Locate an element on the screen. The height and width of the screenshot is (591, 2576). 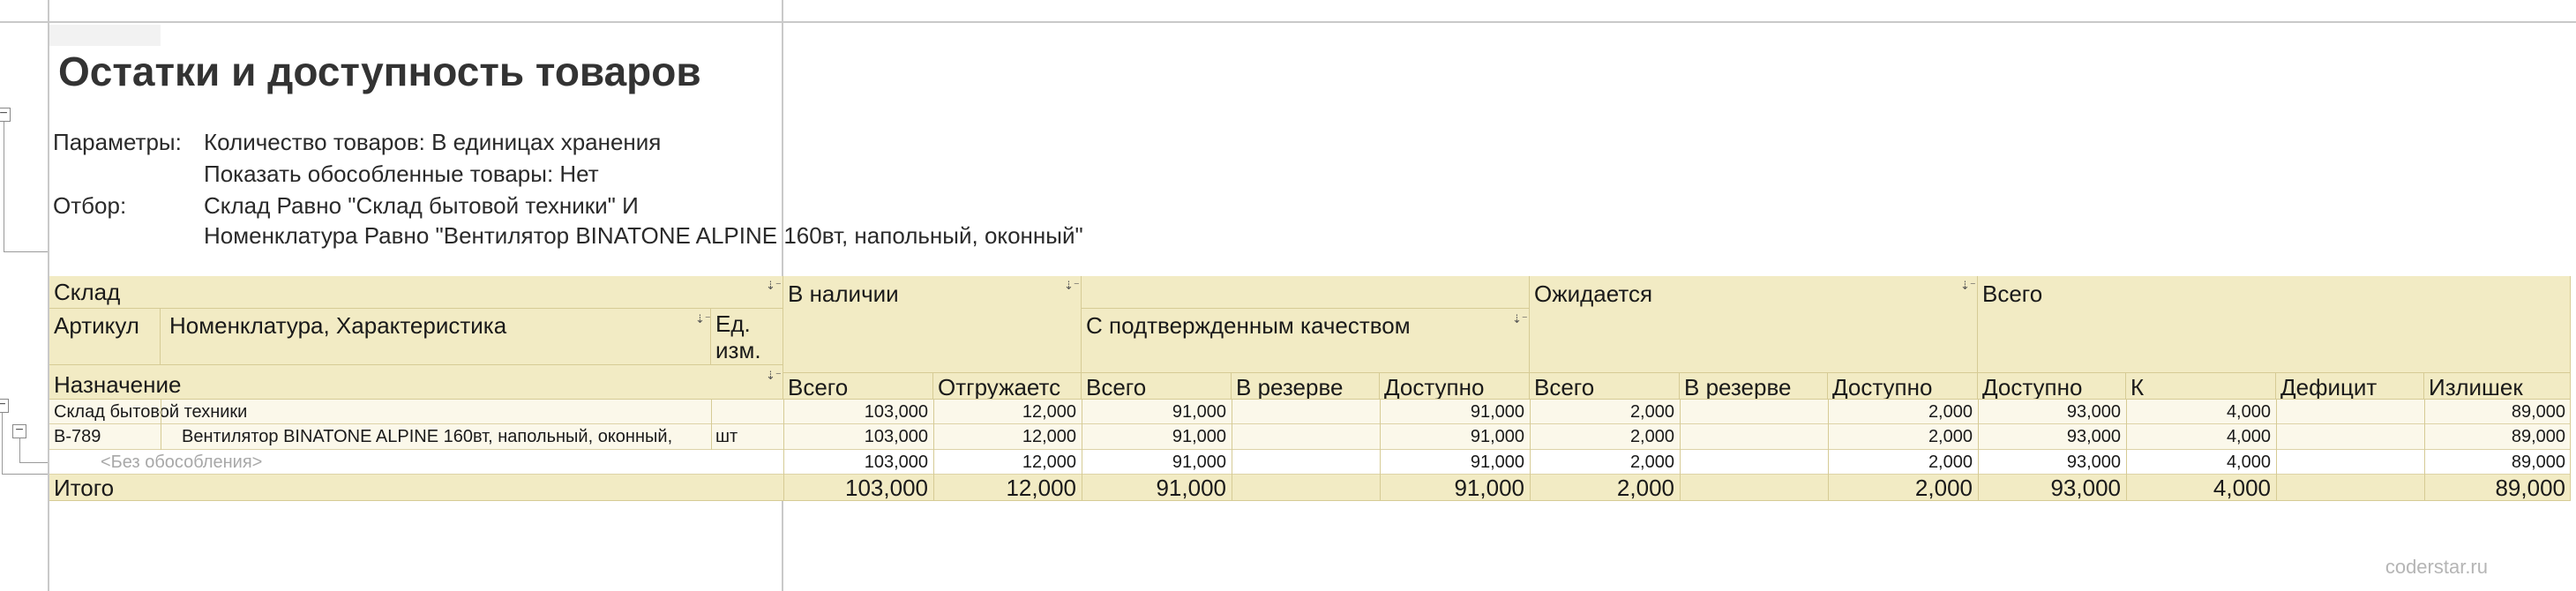
param-separated: Показать обособленные товары: Нет is located at coordinates (402, 174).